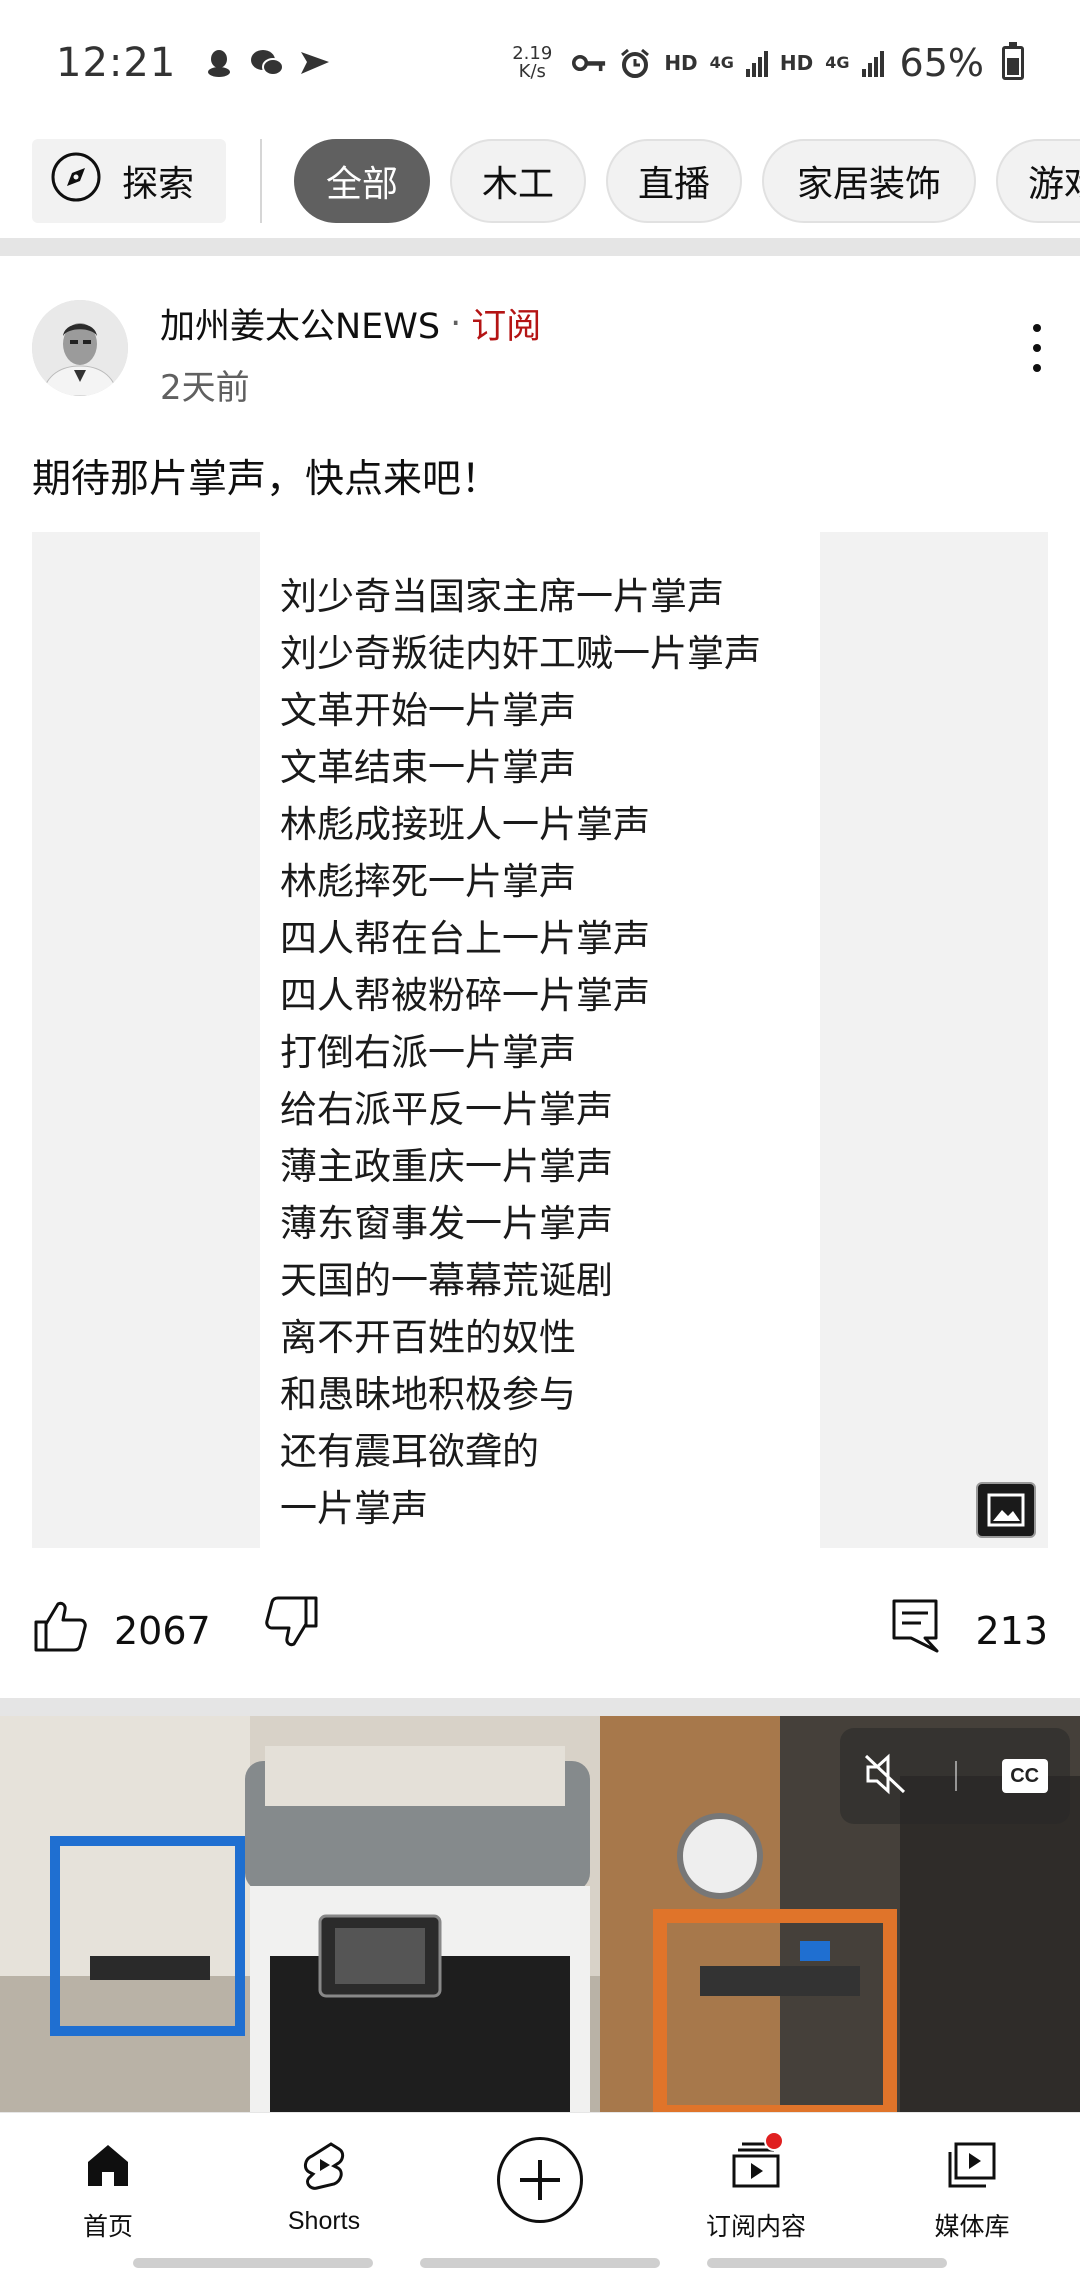 Image resolution: width=1080 pixels, height=2280 pixels. Describe the element at coordinates (755, 2227) in the screenshot. I see `nav-subscriptions-label: 订阅内容` at that location.